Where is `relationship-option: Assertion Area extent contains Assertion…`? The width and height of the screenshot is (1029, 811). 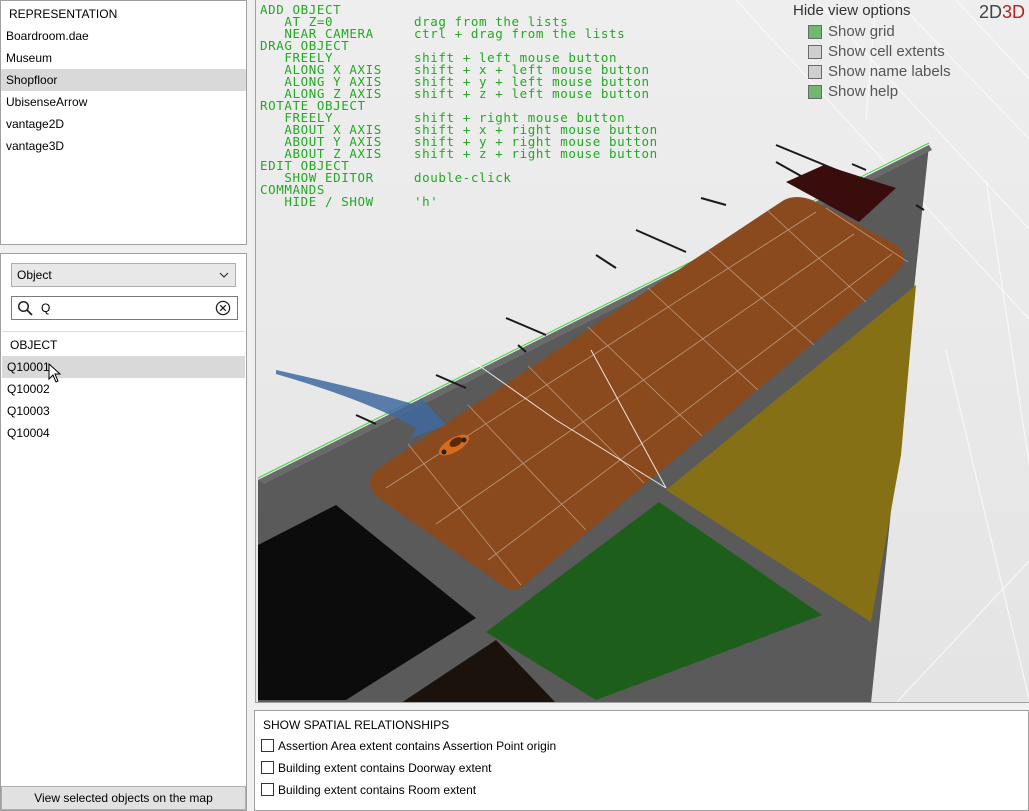
relationship-option: Assertion Area extent contains Assertion… is located at coordinates (408, 746).